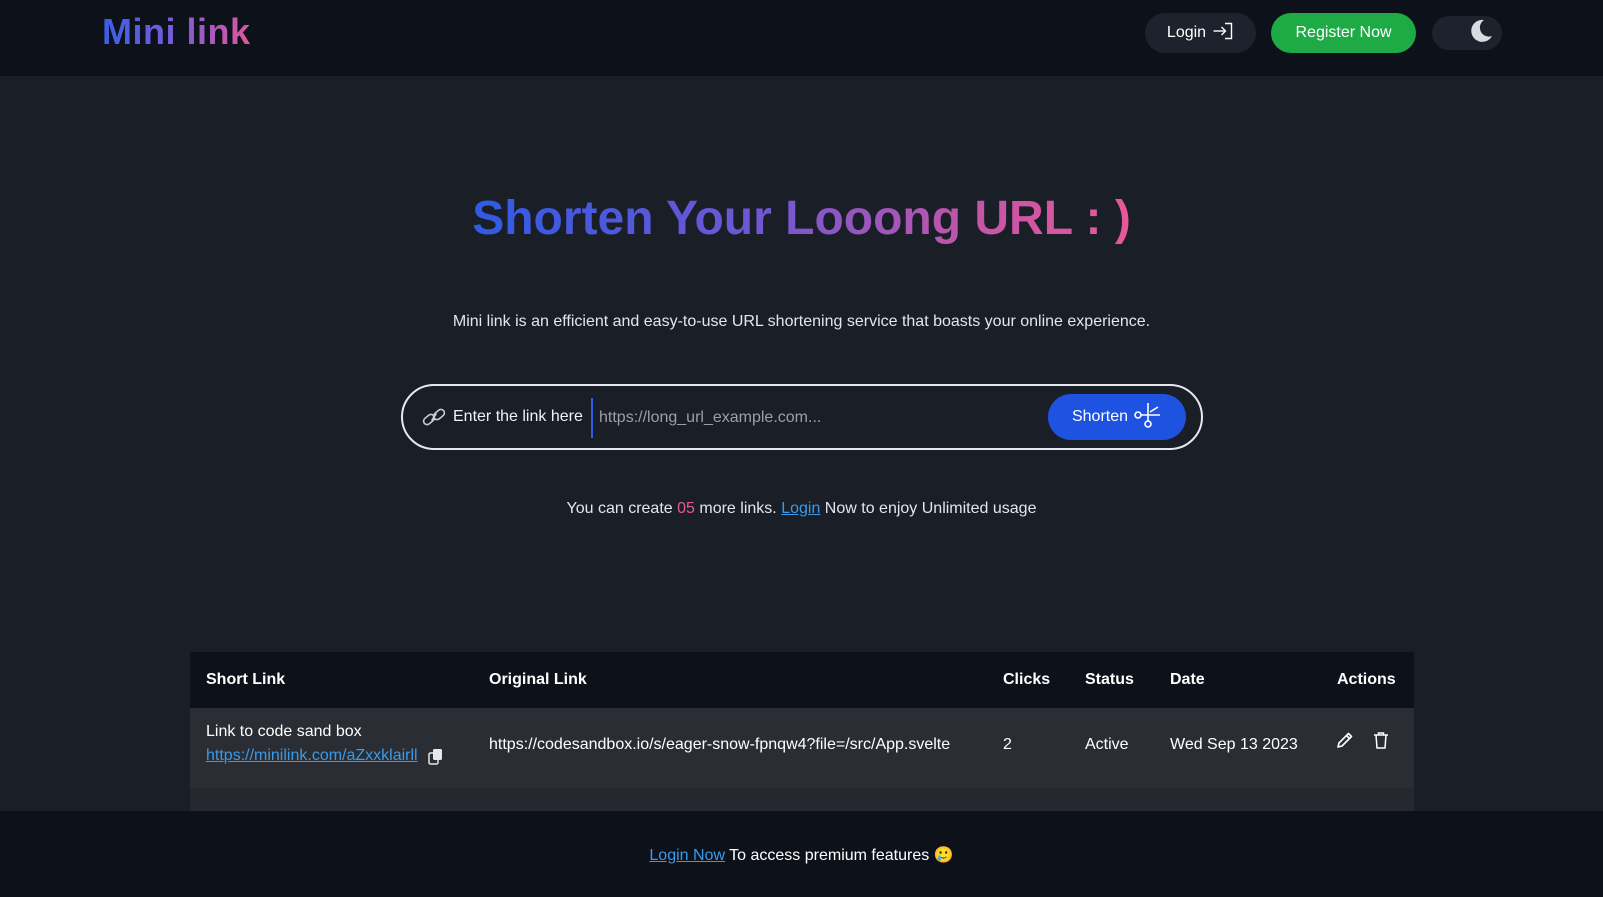  What do you see at coordinates (312, 756) in the screenshot?
I see `short-link: https://minilink.com/aZxxklairll` at bounding box center [312, 756].